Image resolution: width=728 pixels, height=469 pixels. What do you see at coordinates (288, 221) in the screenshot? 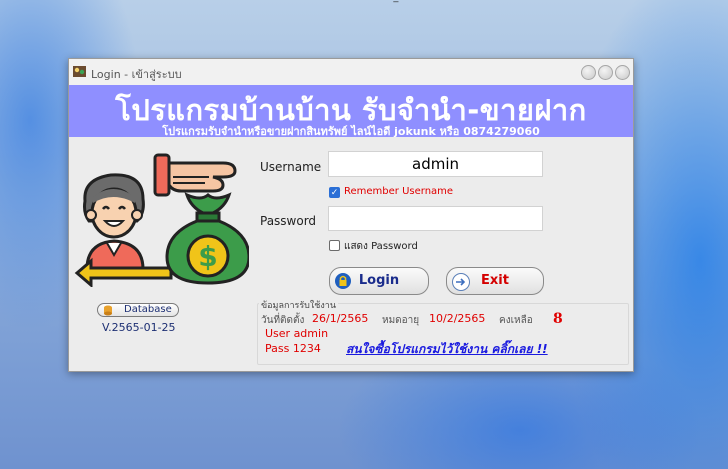
I see `password-label: Password` at bounding box center [288, 221].